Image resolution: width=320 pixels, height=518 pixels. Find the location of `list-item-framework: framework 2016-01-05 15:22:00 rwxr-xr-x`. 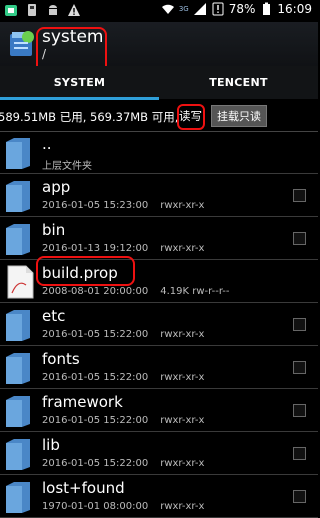

list-item-framework: framework 2016-01-05 15:22:00 rwxr-xr-x is located at coordinates (159, 410).